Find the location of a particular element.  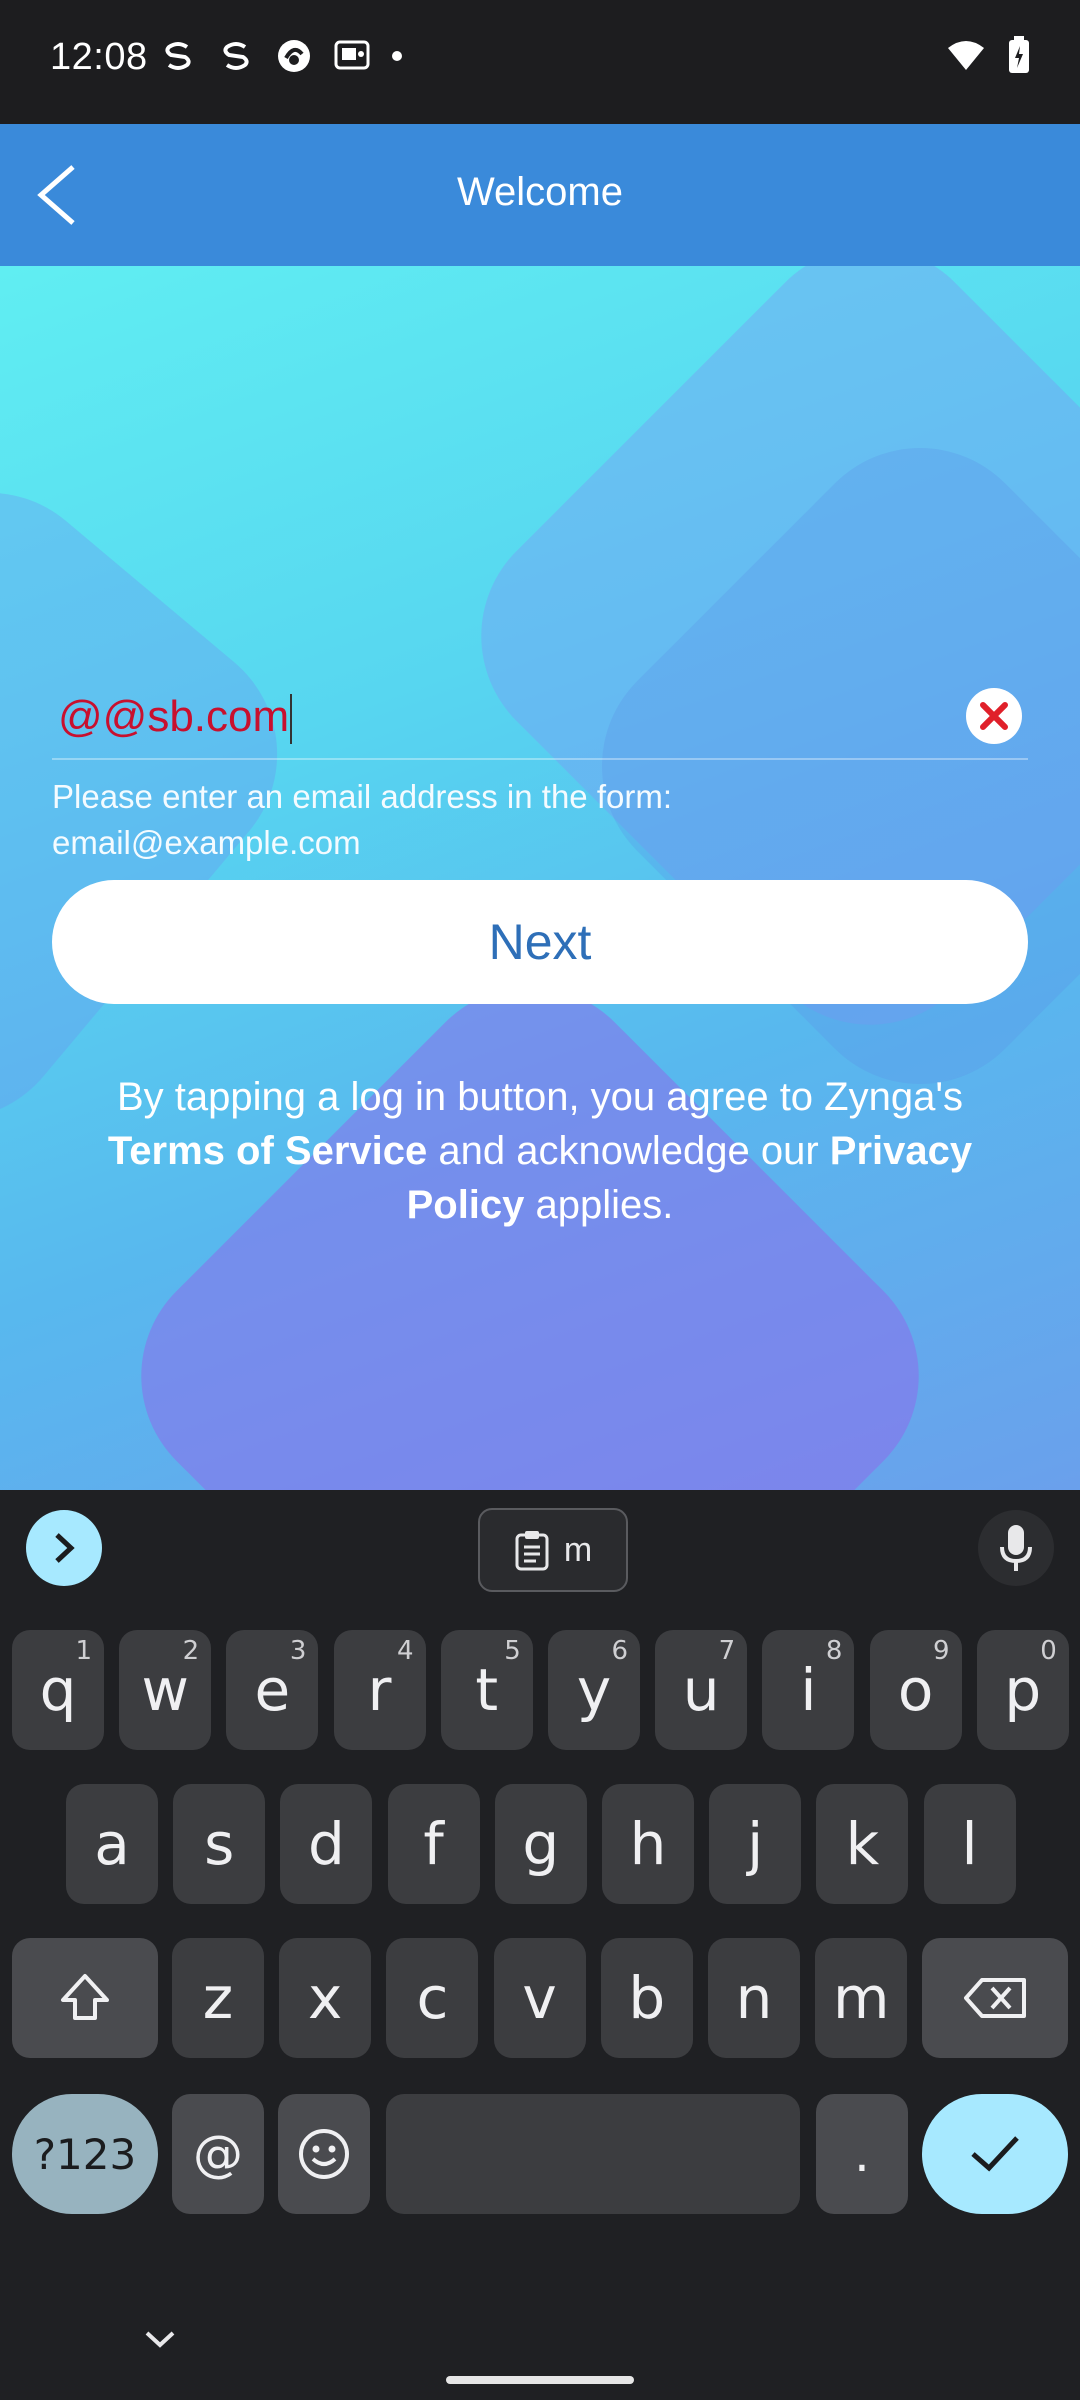

more-notifications-dot is located at coordinates (397, 56).